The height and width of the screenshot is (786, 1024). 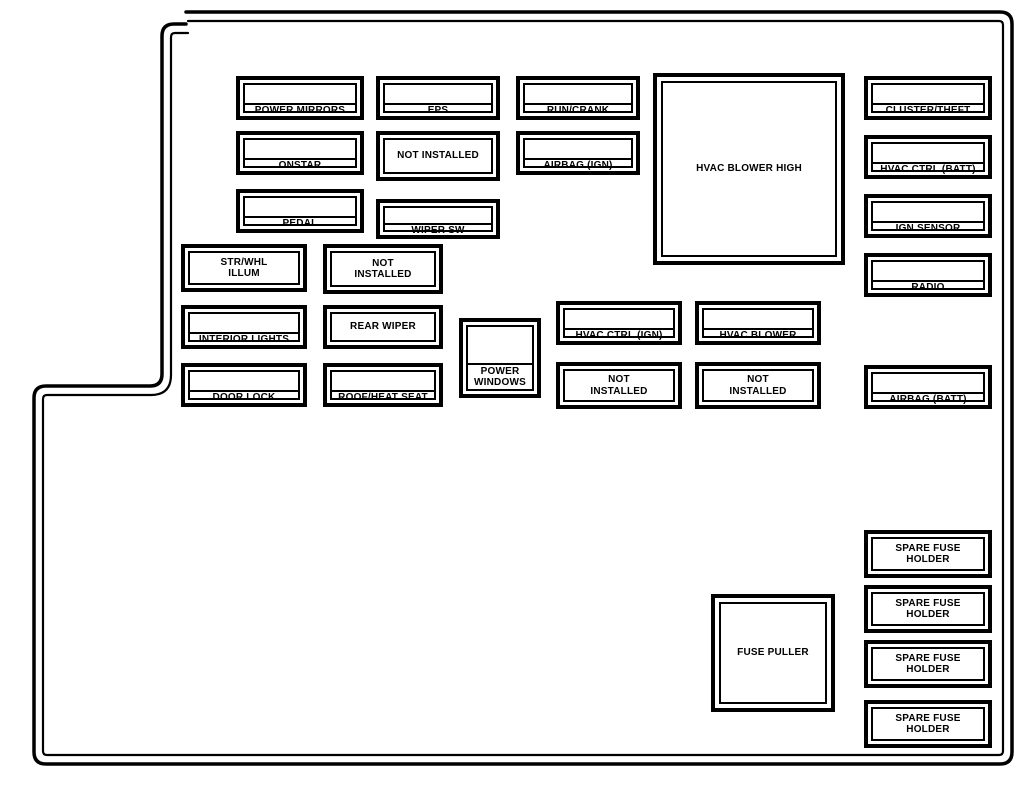 I want to click on fuse-cell-inner: HVAC BLOWER HIGH, so click(x=749, y=169).